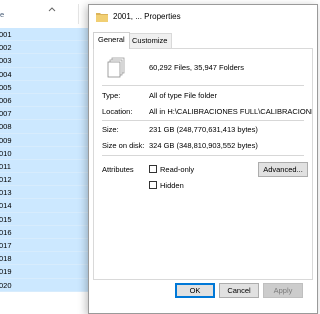 This screenshot has height=314, width=320. Describe the element at coordinates (239, 290) in the screenshot. I see `cancel-button: Cancel` at that location.